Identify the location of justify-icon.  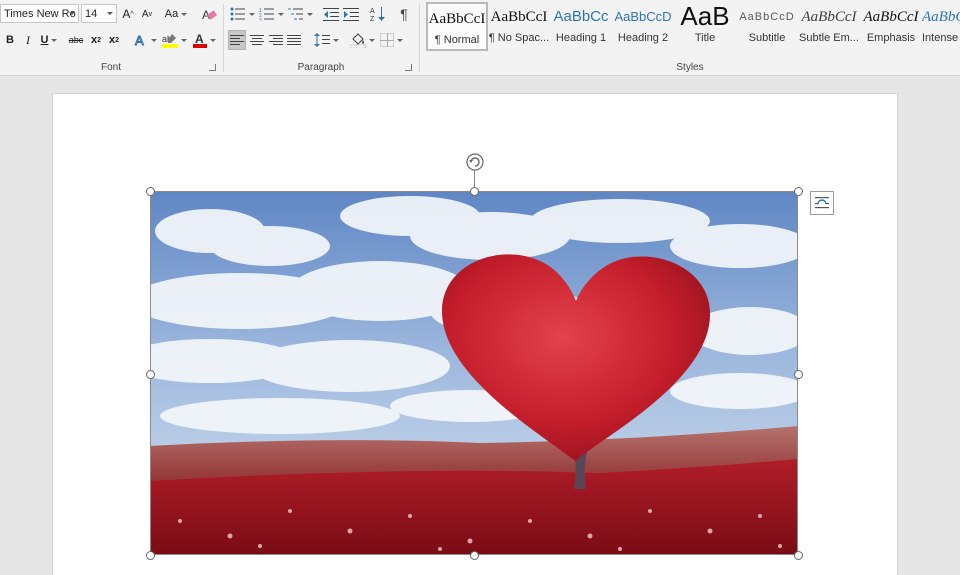
(294, 40).